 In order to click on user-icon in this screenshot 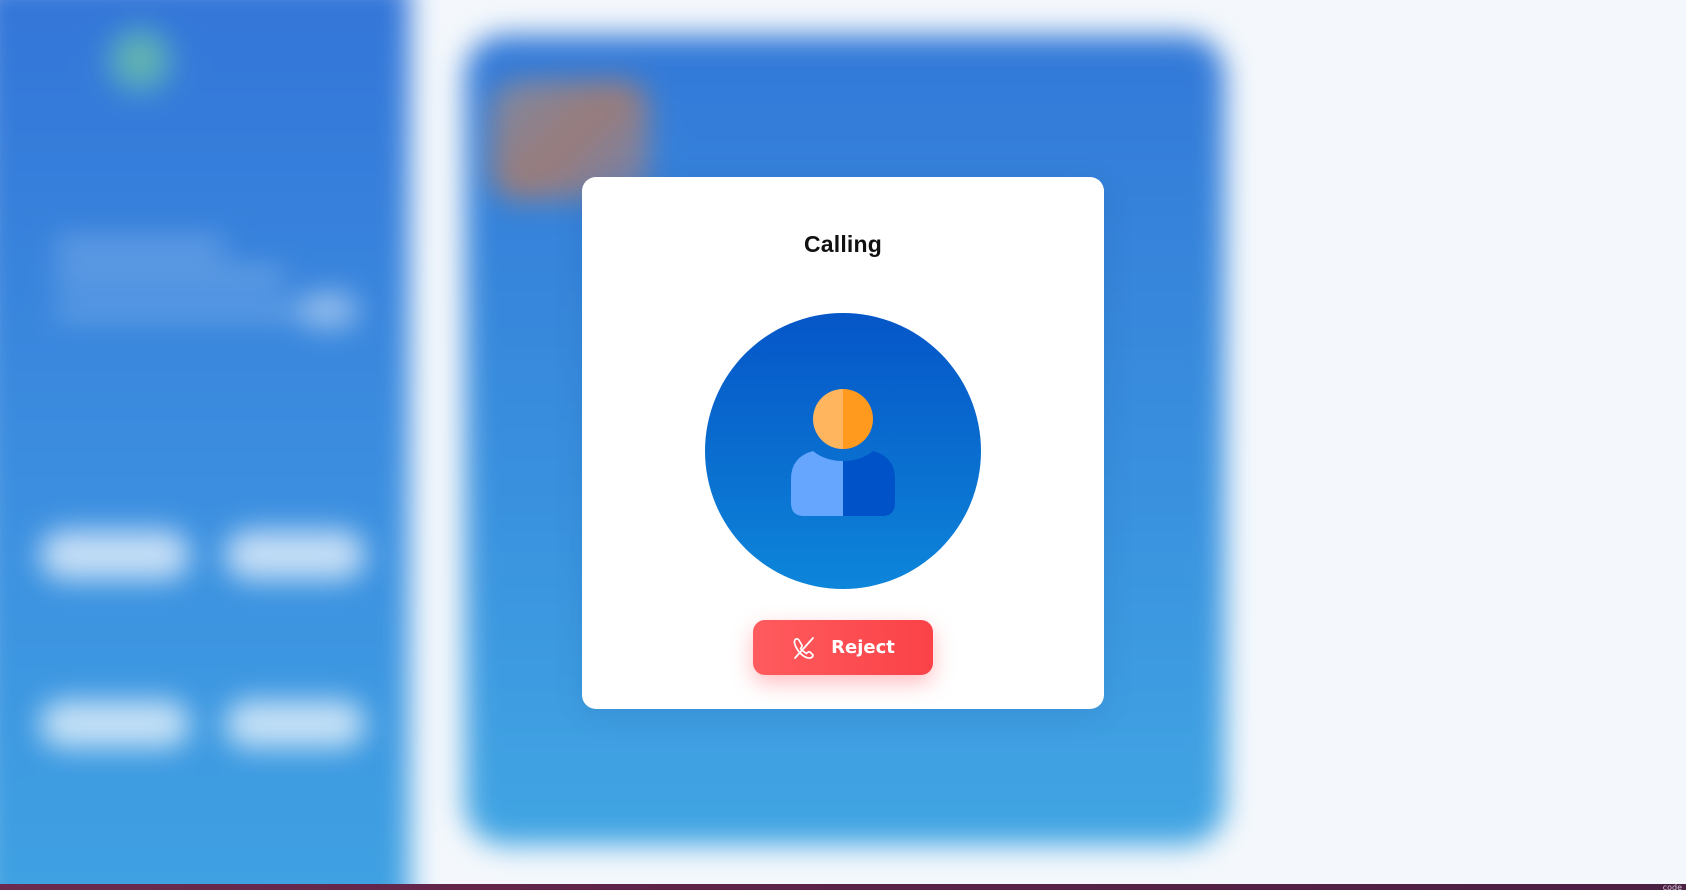, I will do `click(843, 452)`.